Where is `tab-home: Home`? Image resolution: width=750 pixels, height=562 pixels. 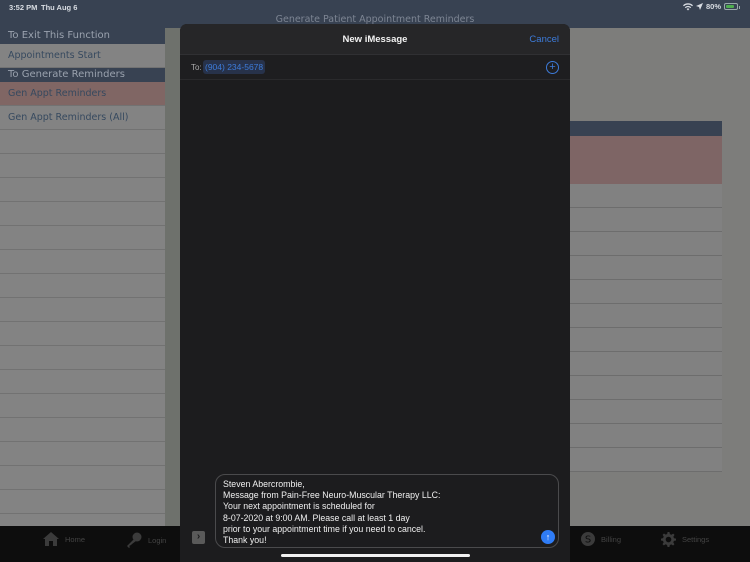
tab-home: Home is located at coordinates (64, 539).